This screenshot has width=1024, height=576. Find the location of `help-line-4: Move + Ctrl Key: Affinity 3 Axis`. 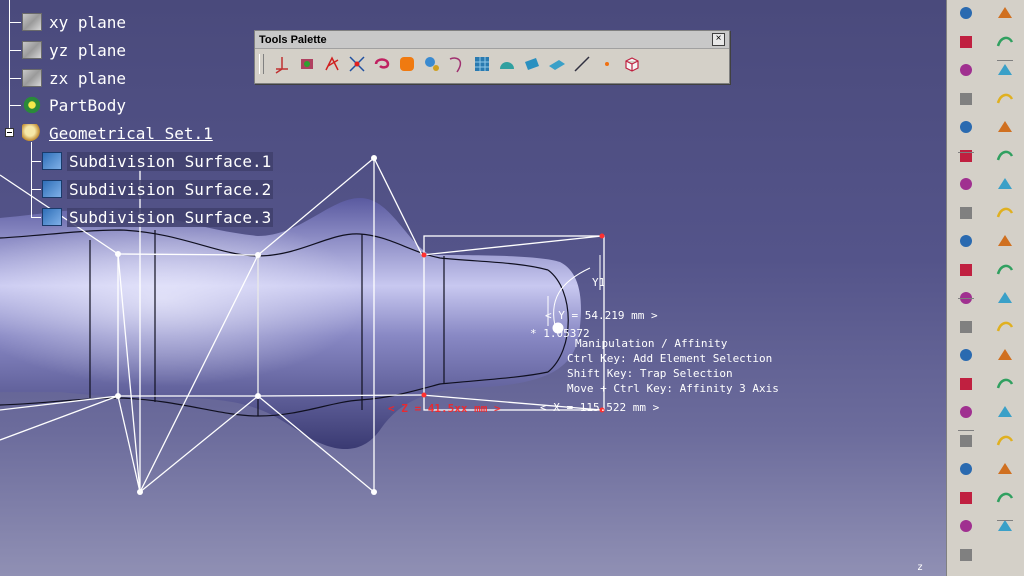

help-line-4: Move + Ctrl Key: Affinity 3 Axis is located at coordinates (673, 388).